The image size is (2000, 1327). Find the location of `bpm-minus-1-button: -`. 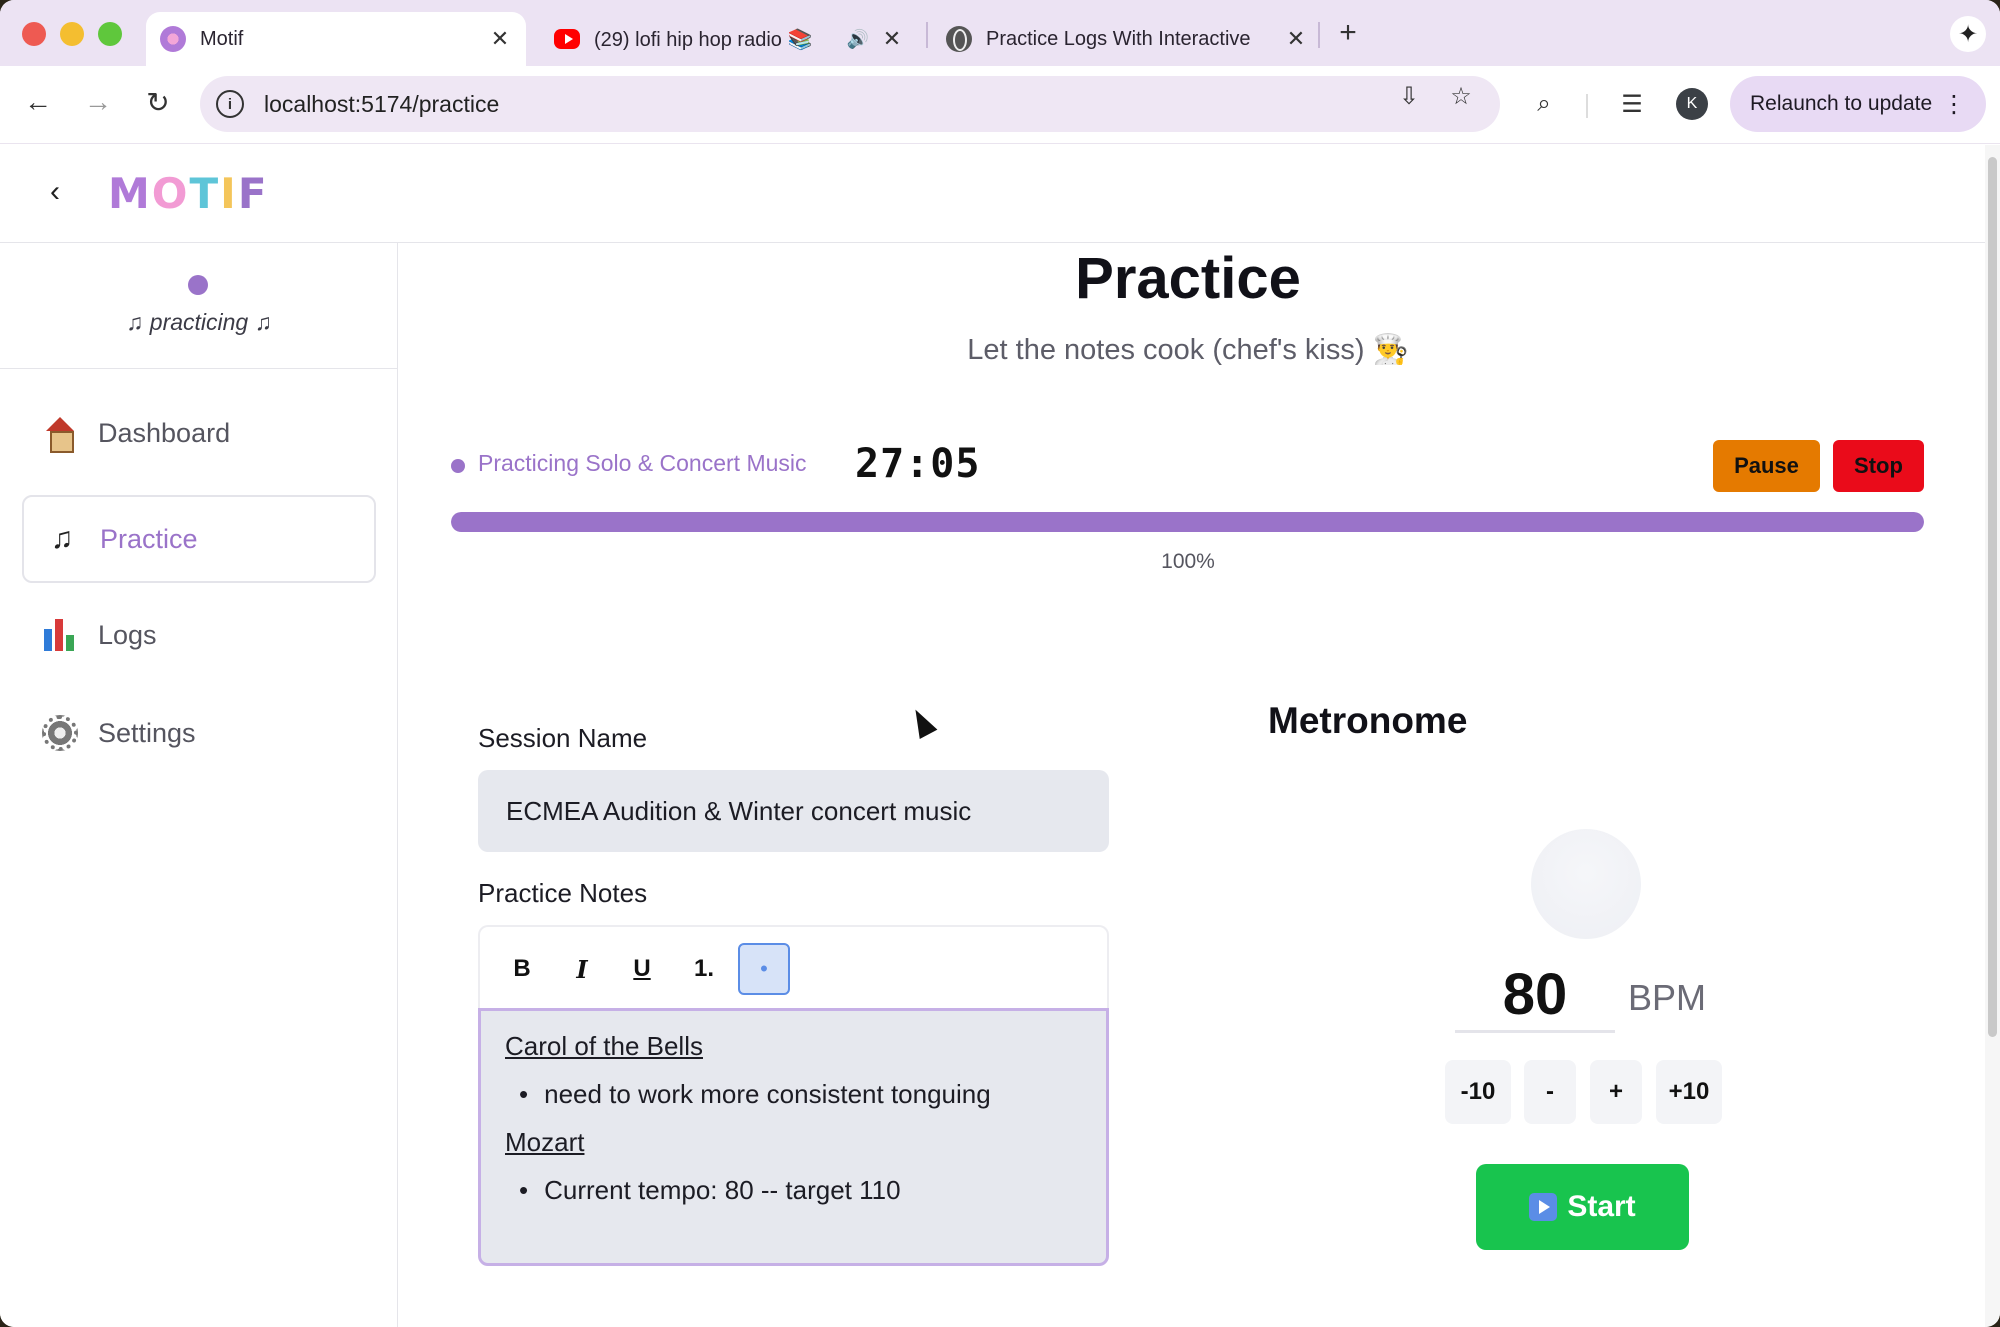

bpm-minus-1-button: - is located at coordinates (1550, 1092).